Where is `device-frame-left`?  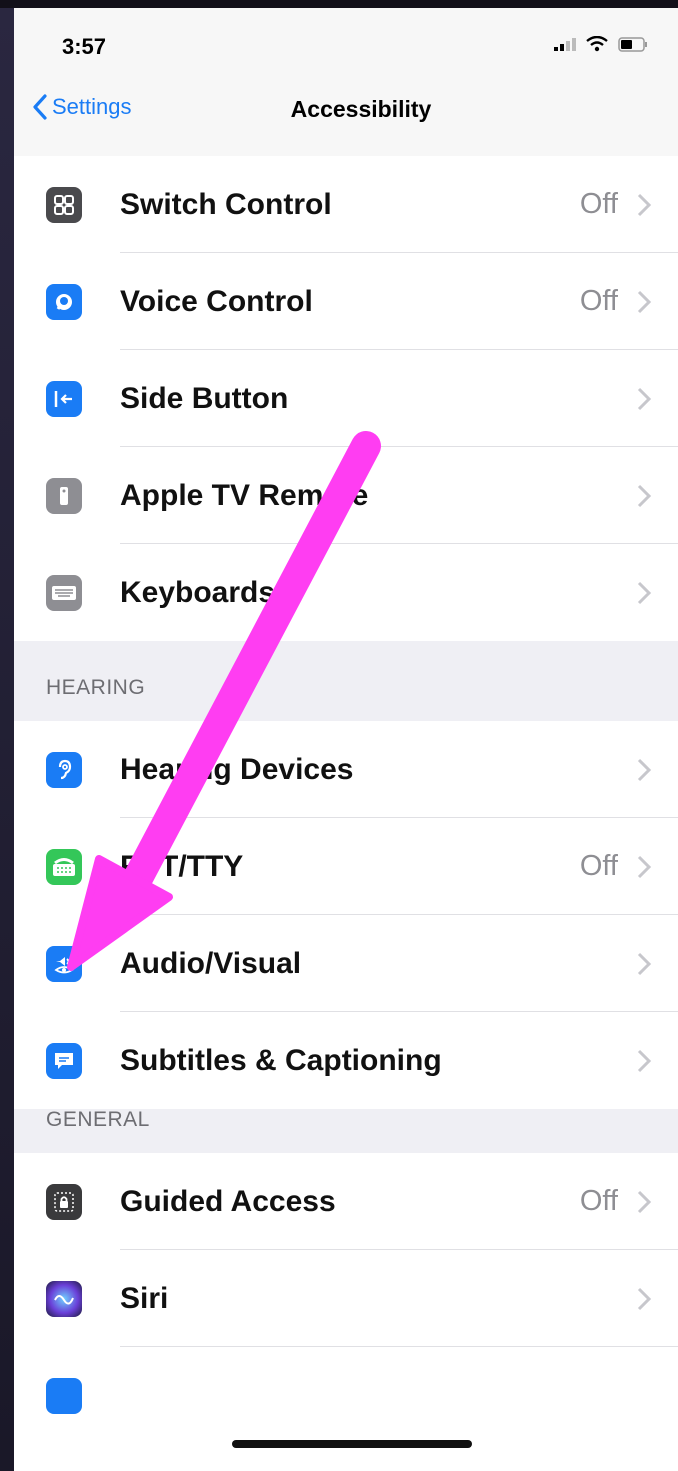 device-frame-left is located at coordinates (7, 735).